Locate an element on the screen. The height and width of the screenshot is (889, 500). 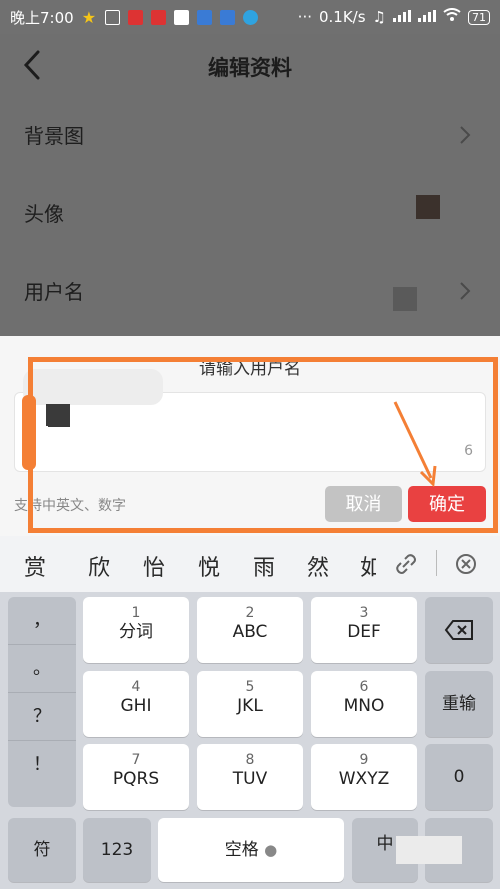
key-number: 2 is located at coordinates (250, 613).